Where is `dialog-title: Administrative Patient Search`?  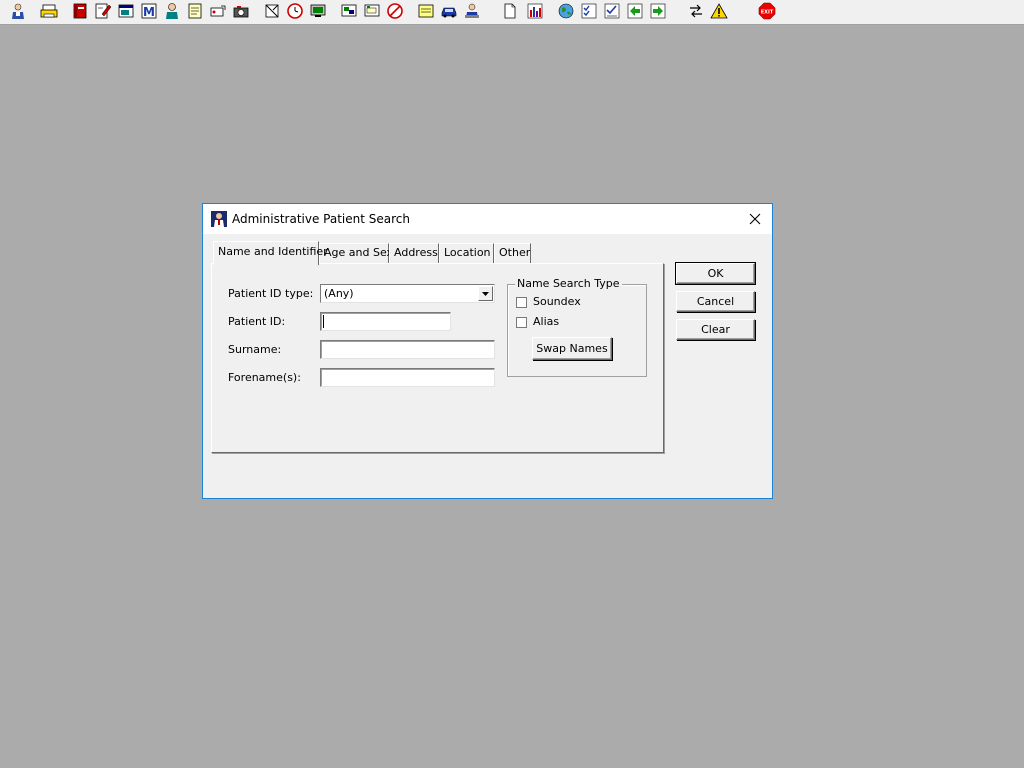
dialog-title: Administrative Patient Search is located at coordinates (321, 219).